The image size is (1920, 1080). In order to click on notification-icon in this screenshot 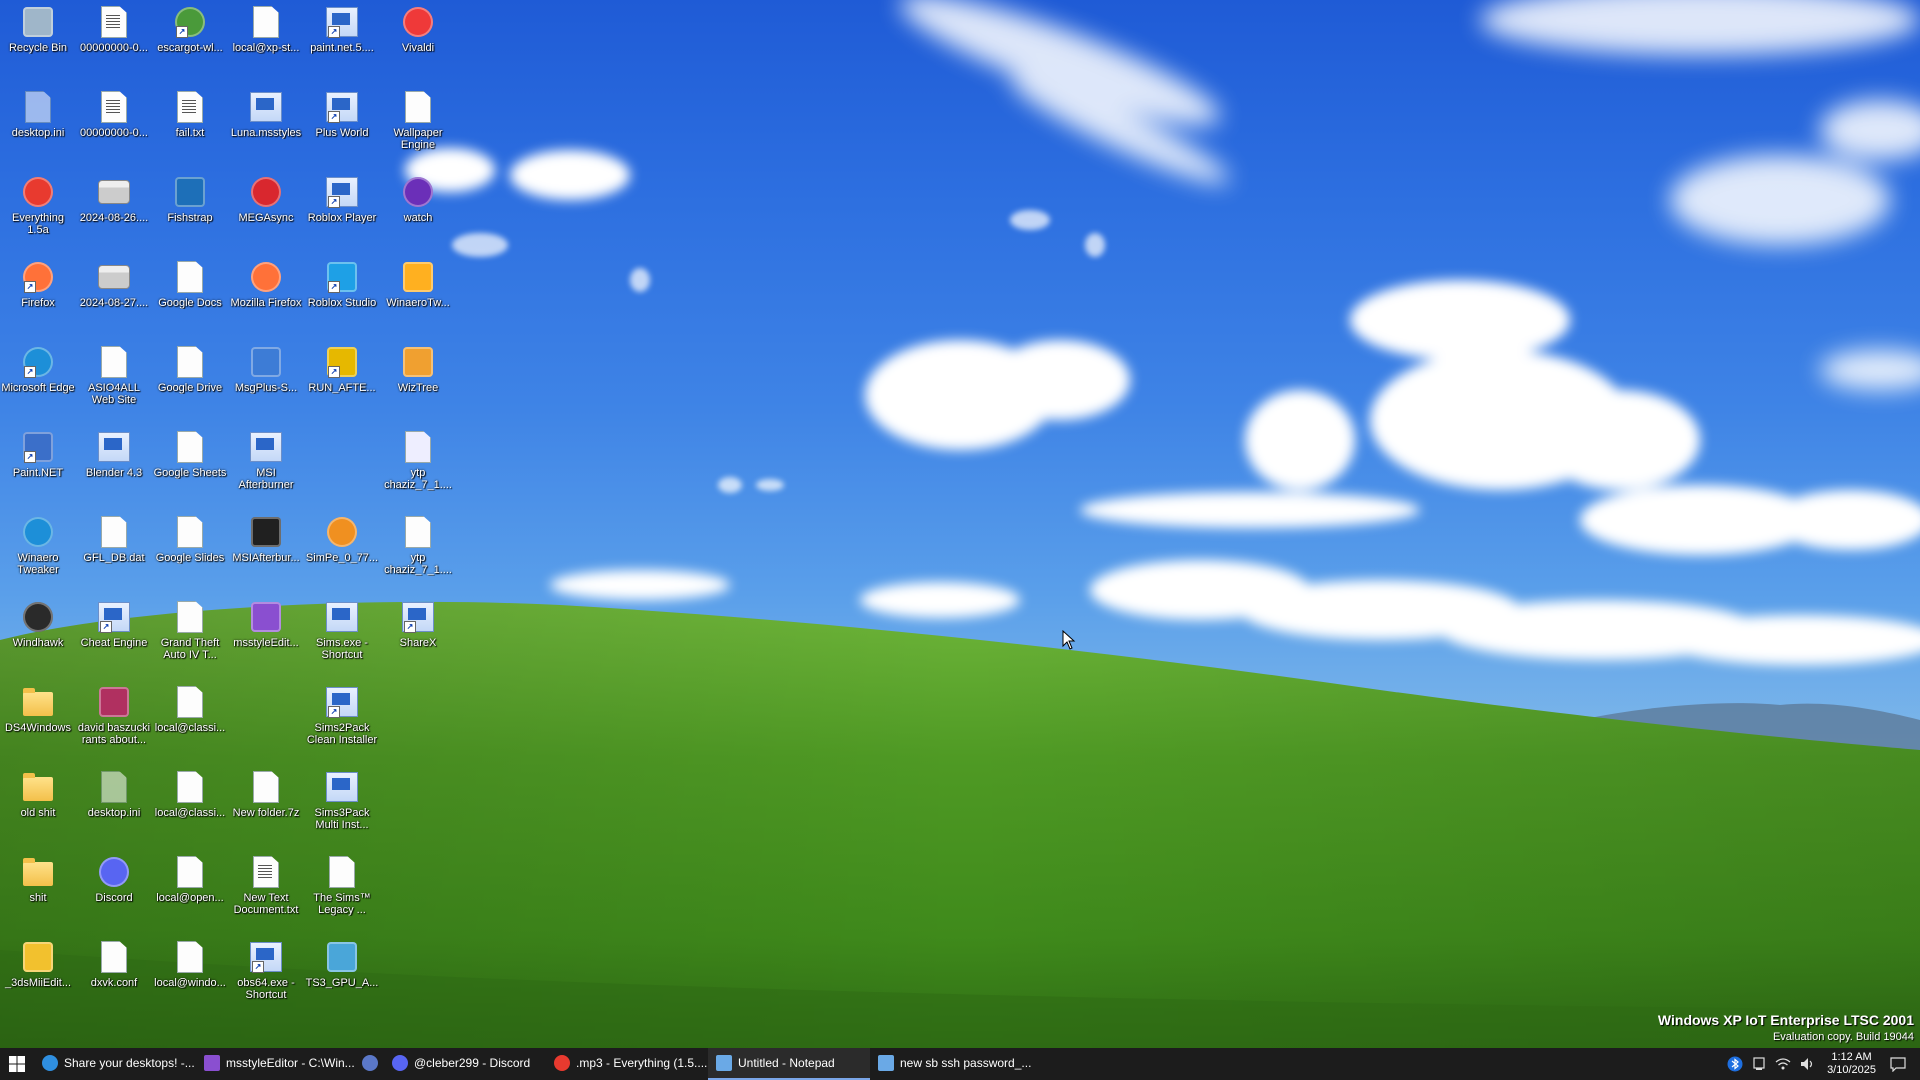, I will do `click(1898, 1064)`.